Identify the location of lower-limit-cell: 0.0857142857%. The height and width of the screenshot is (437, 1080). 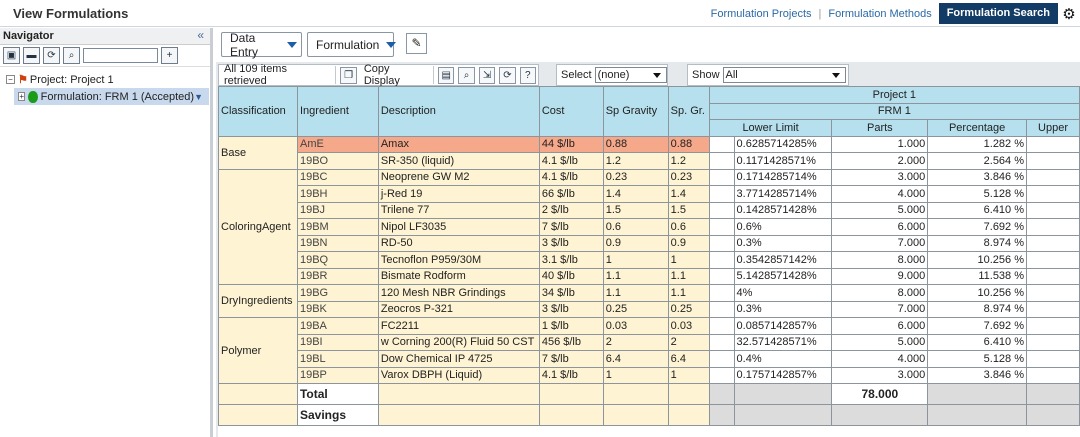
(783, 326).